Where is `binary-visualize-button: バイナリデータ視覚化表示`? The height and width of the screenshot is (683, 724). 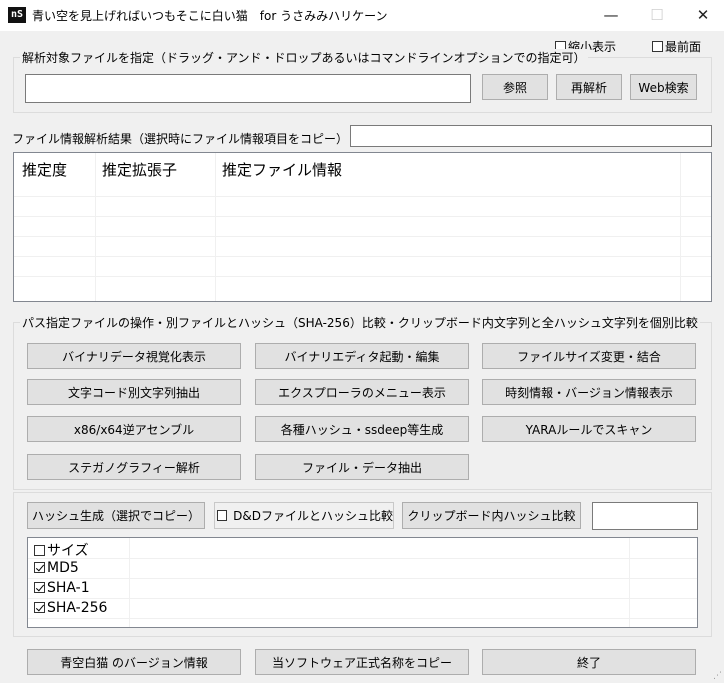 binary-visualize-button: バイナリデータ視覚化表示 is located at coordinates (134, 356).